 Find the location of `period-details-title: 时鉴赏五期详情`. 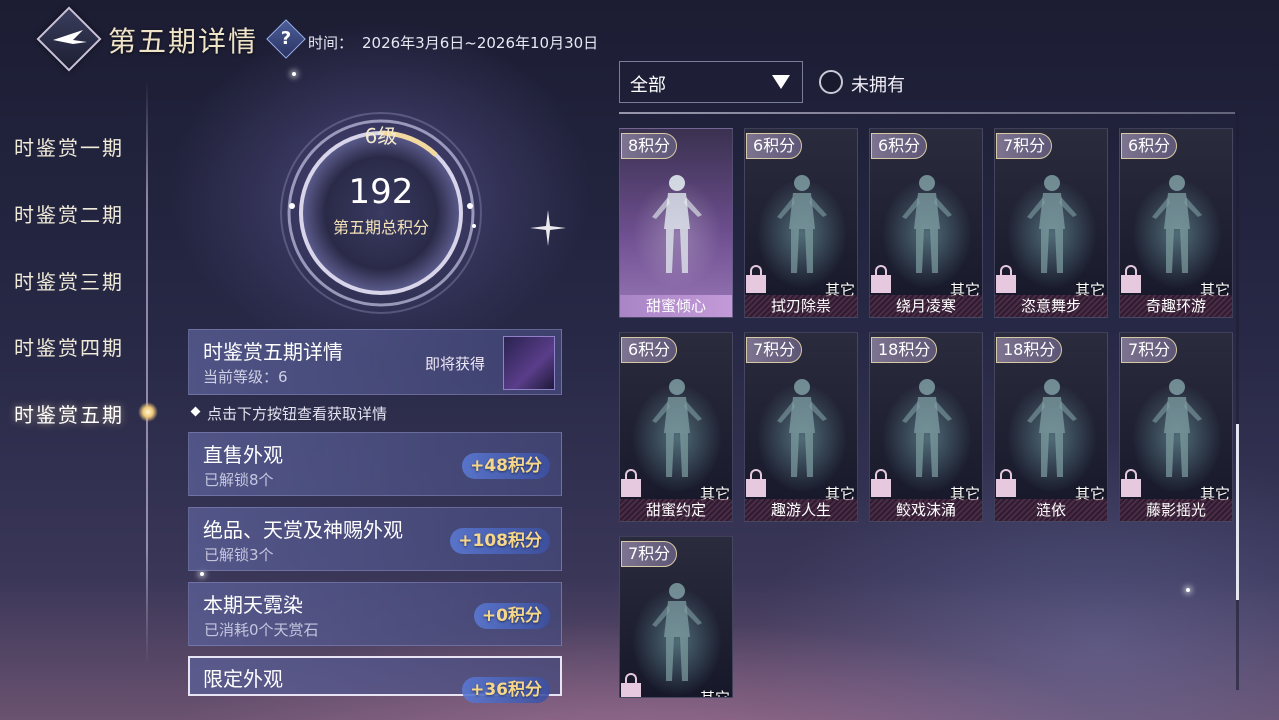

period-details-title: 时鉴赏五期详情 is located at coordinates (273, 352).